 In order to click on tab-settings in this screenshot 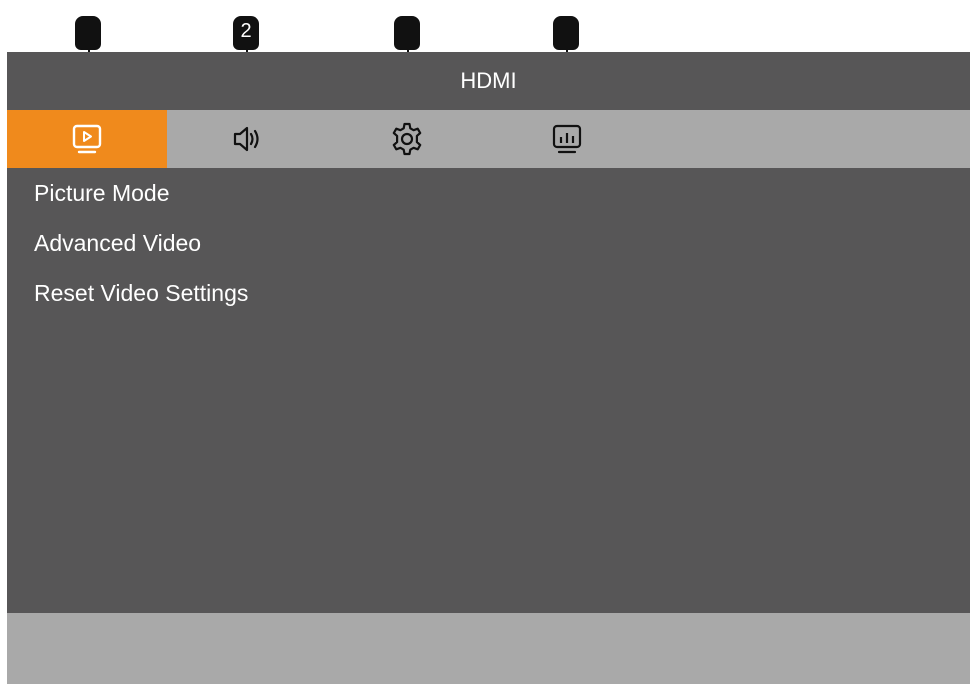, I will do `click(407, 139)`.